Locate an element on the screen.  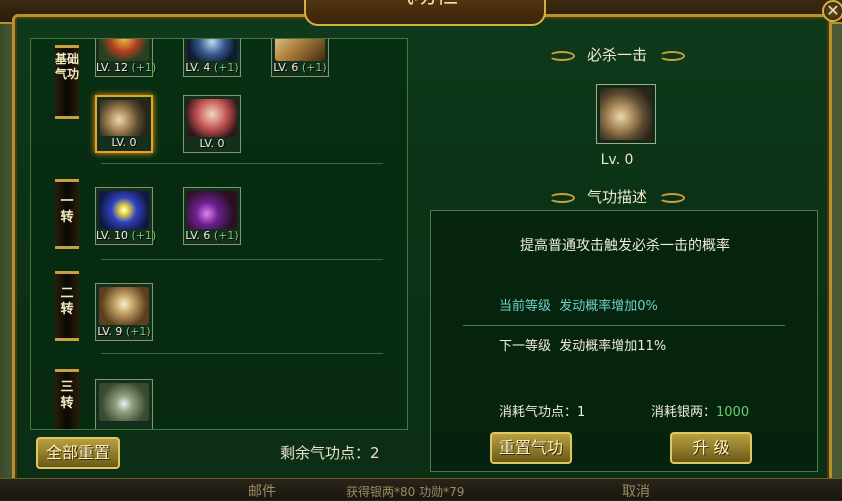
level-divider is located at coordinates (624, 325).